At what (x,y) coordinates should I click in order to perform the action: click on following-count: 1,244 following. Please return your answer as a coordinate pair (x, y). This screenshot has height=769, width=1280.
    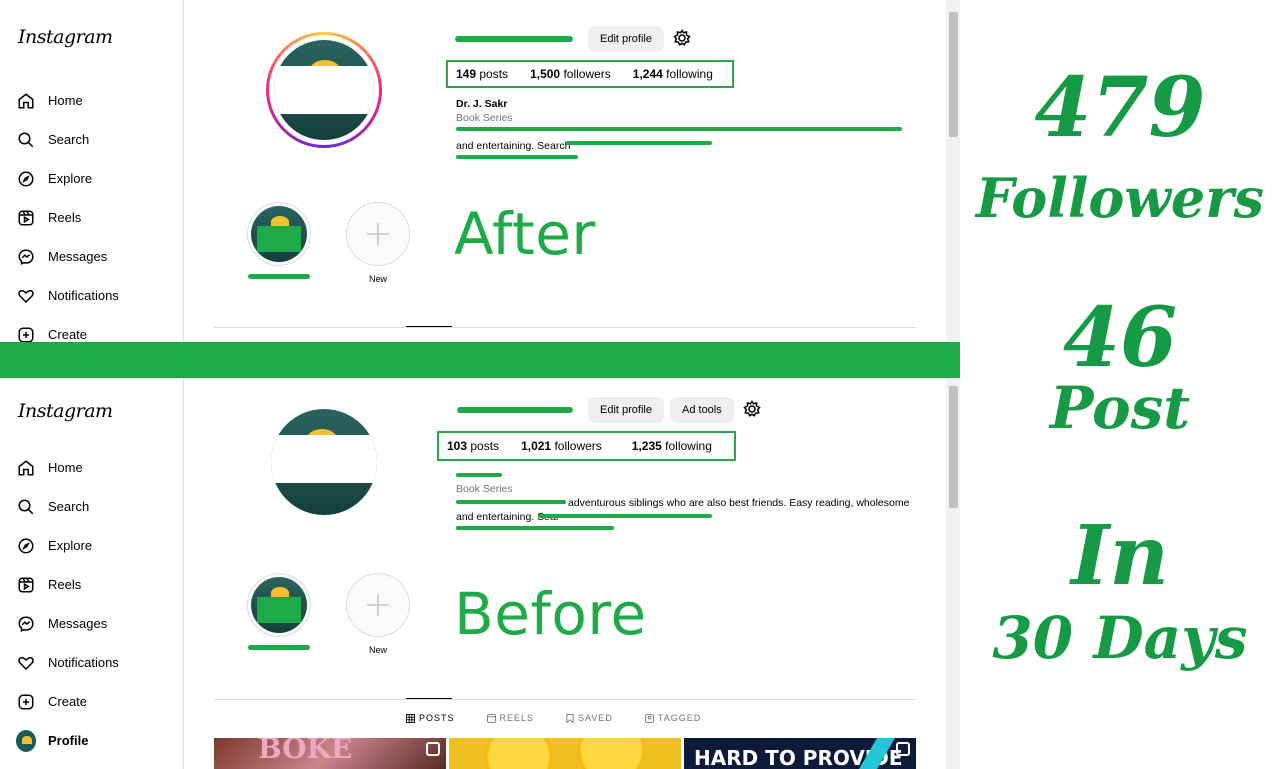
    Looking at the image, I should click on (673, 74).